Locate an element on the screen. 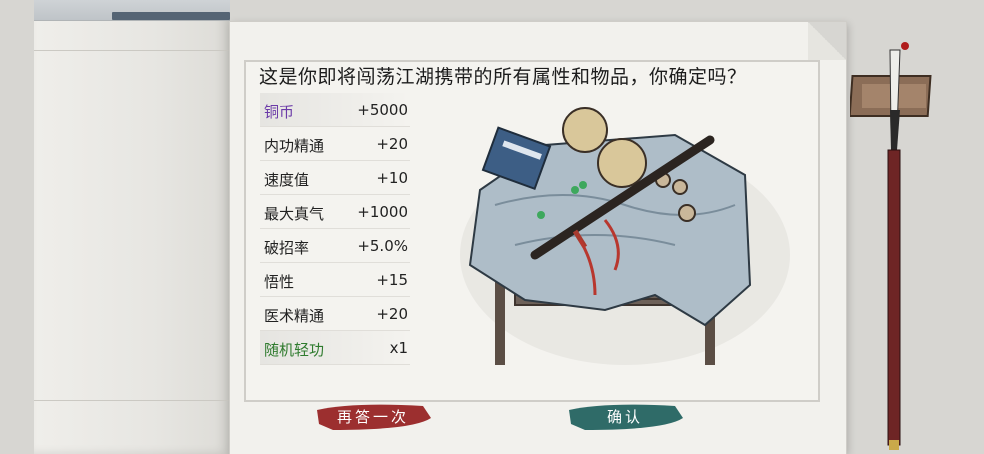  stat-value: +15 is located at coordinates (392, 280).